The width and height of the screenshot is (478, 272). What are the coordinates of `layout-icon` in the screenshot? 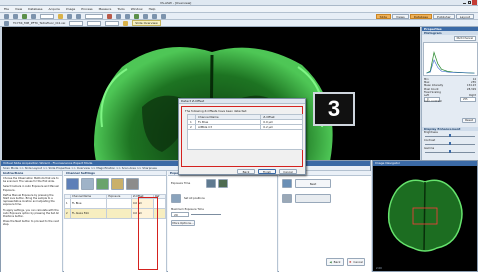 It's located at (118, 16).